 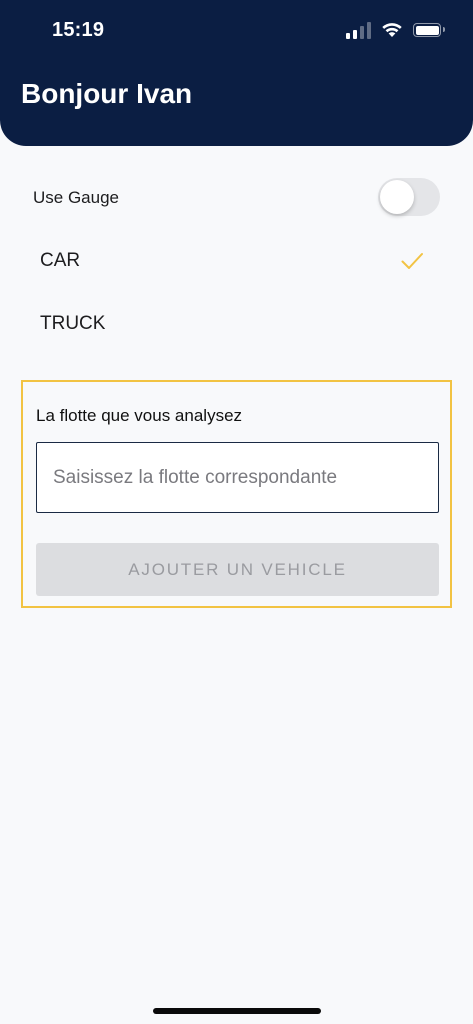 What do you see at coordinates (237, 569) in the screenshot?
I see `add-vehicle-button: AJOUTER UN VEHICLE` at bounding box center [237, 569].